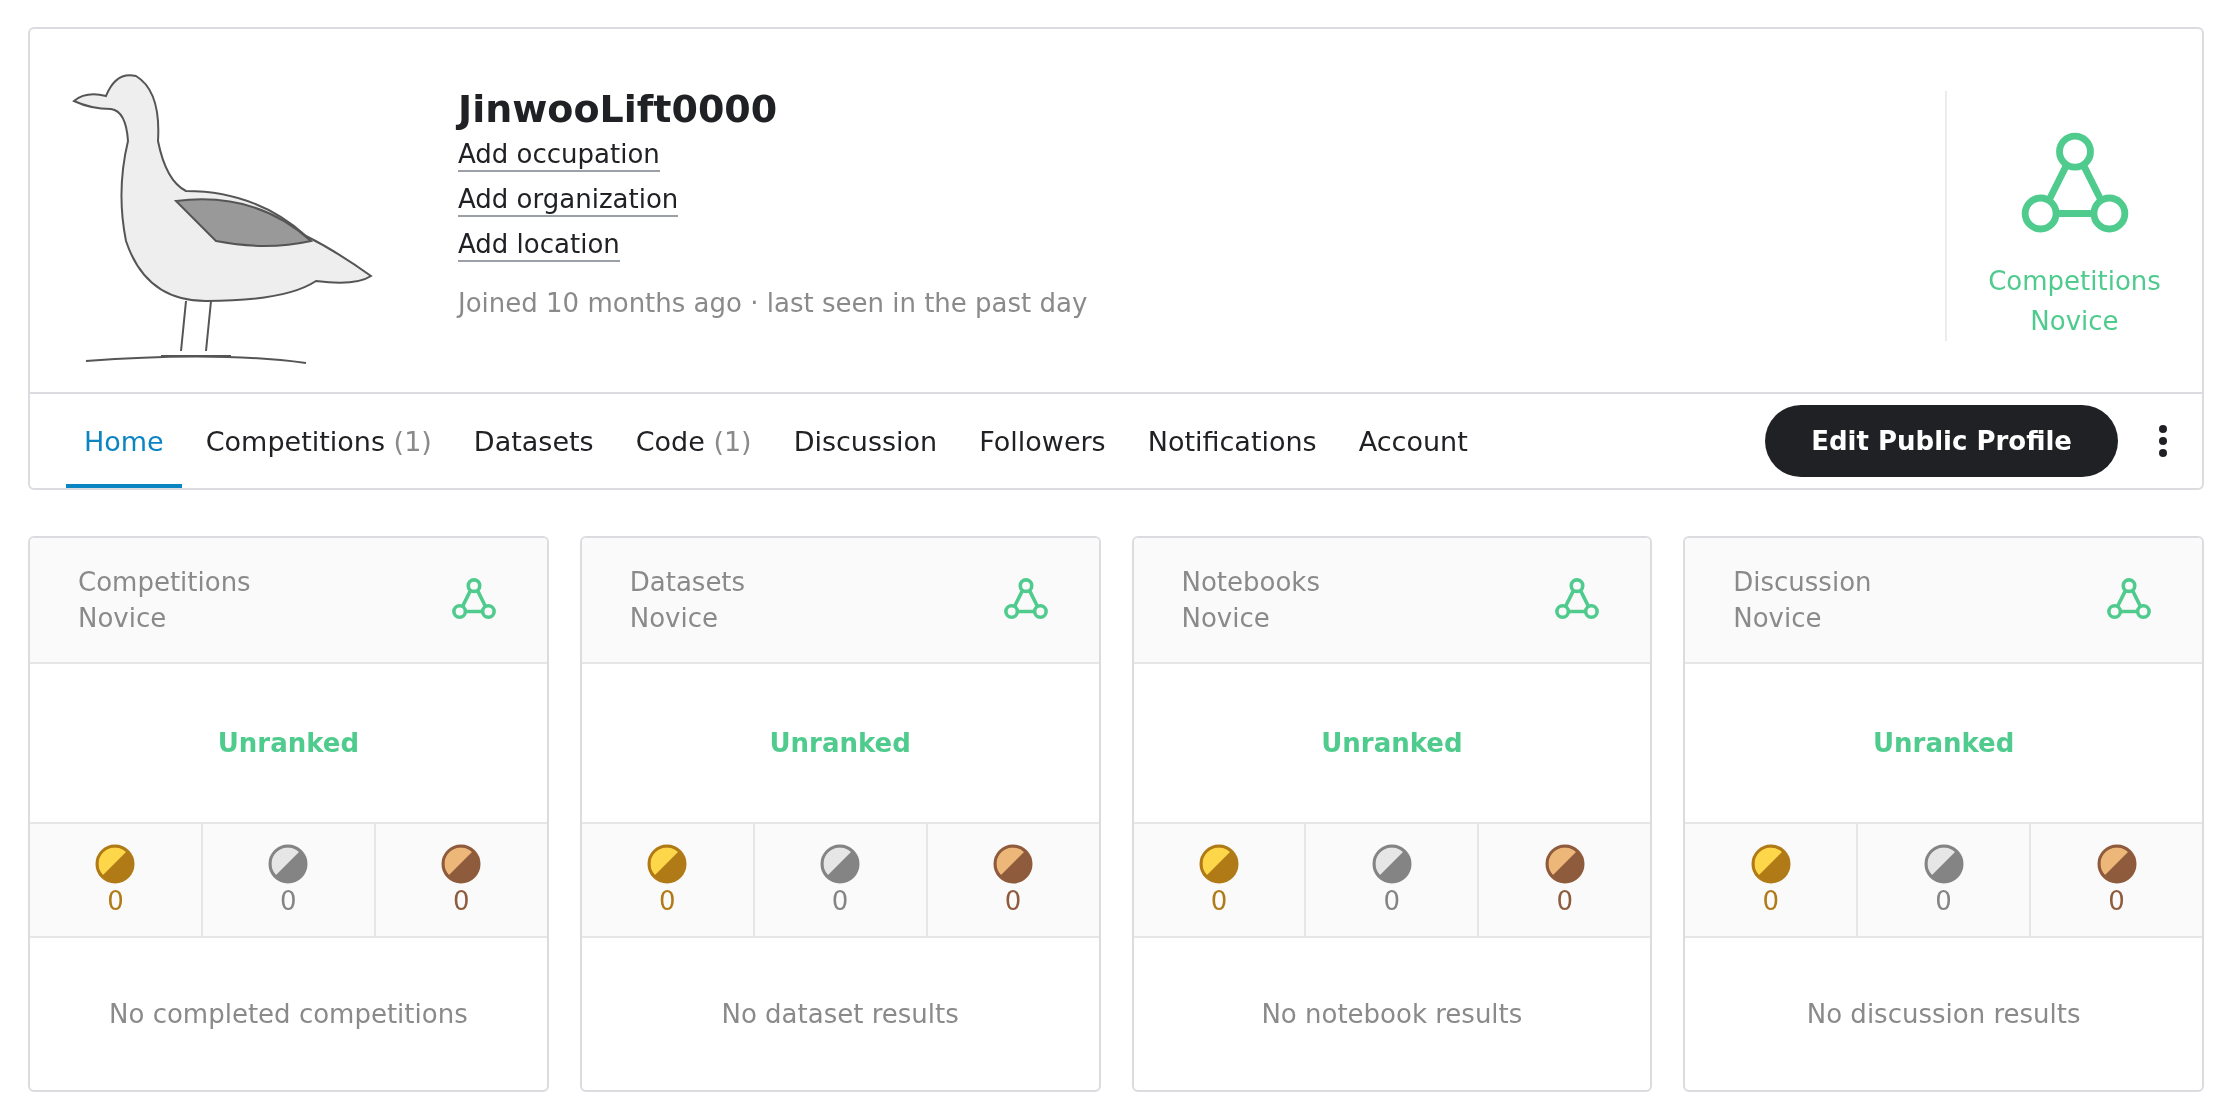 The height and width of the screenshot is (1110, 2222). I want to click on nav-tab: Competitions (1), so click(318, 443).